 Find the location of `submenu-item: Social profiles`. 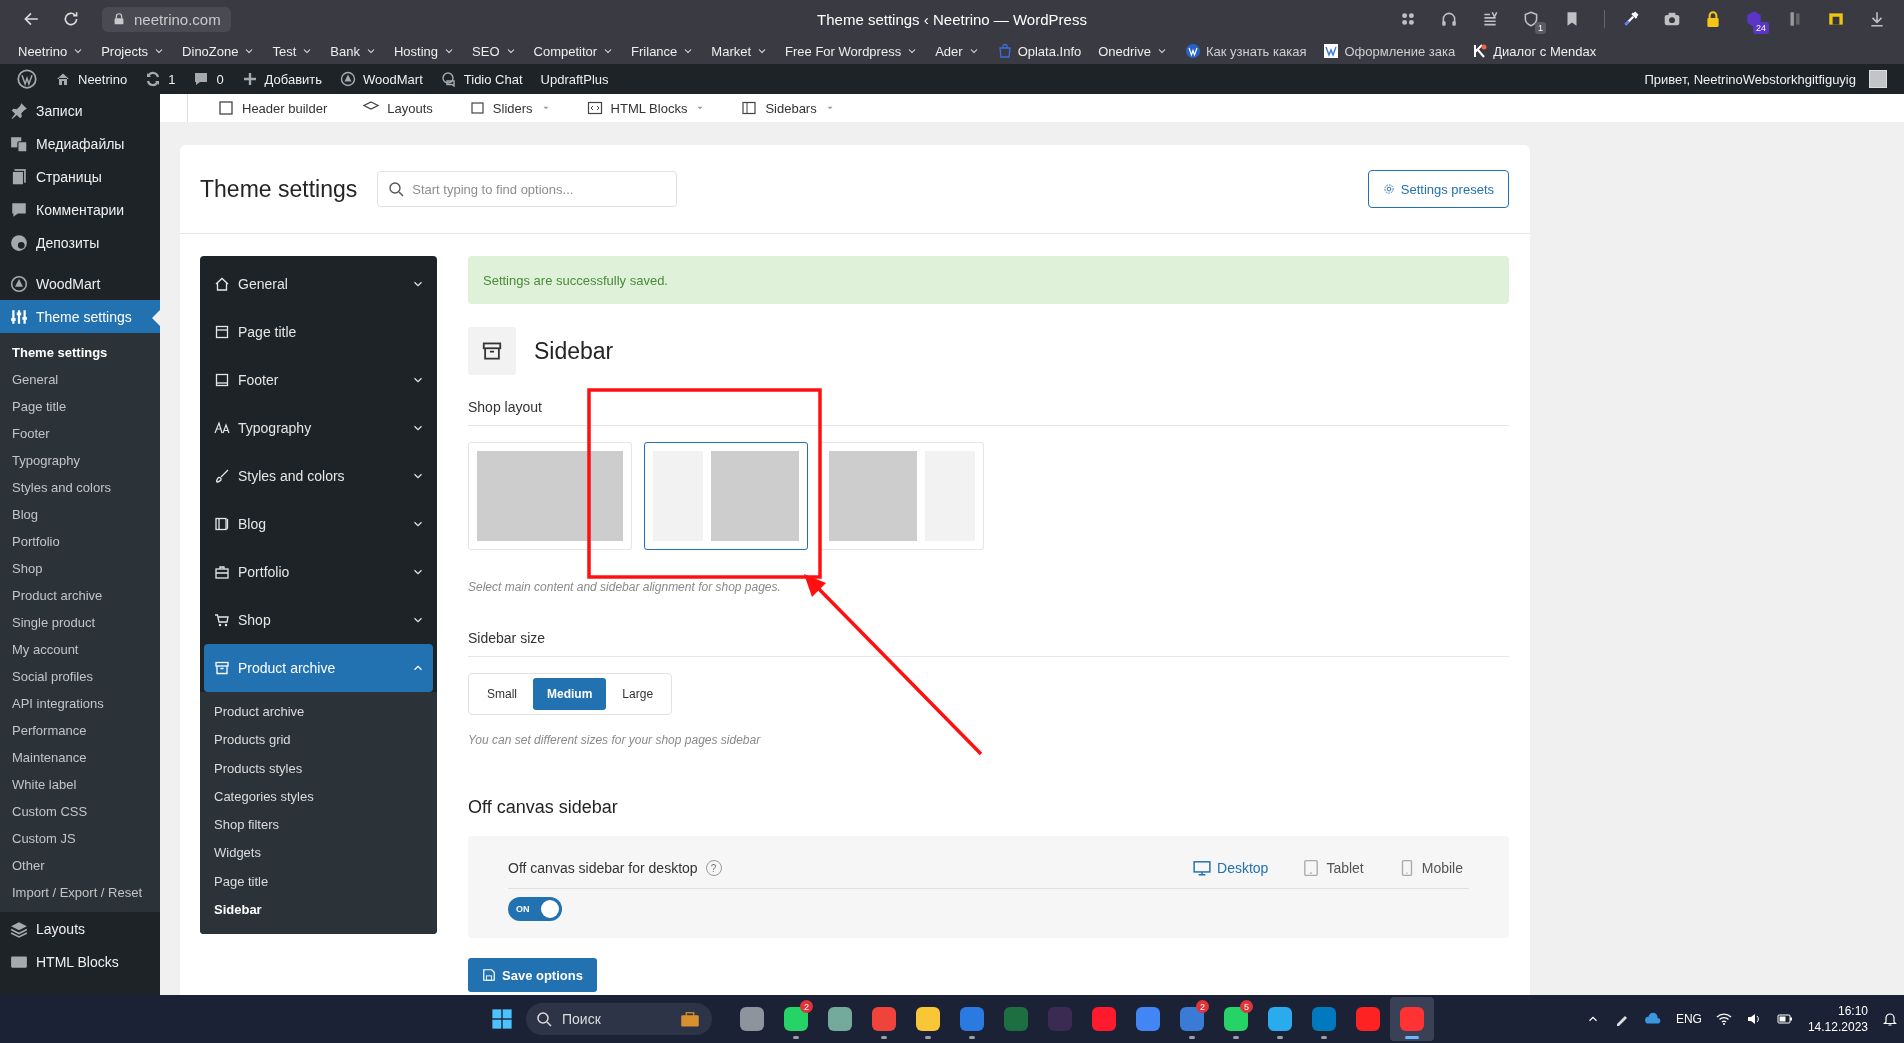

submenu-item: Social profiles is located at coordinates (80, 676).